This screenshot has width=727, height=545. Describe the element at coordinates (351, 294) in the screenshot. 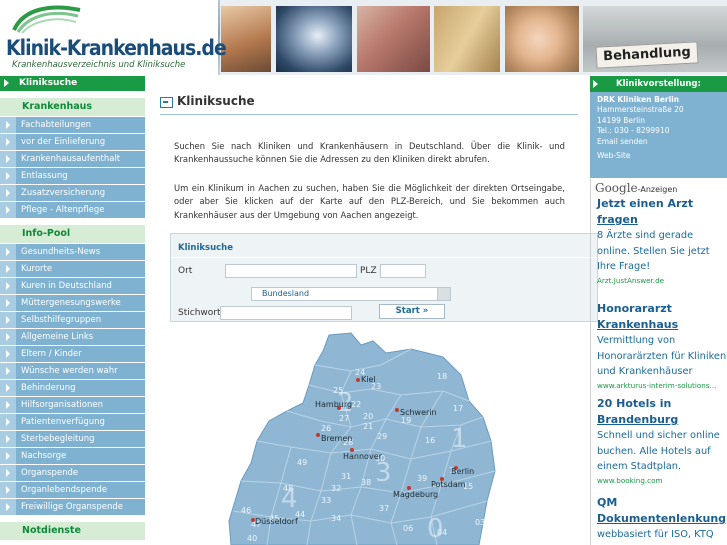

I see `bundesland-select: Bundesland` at that location.